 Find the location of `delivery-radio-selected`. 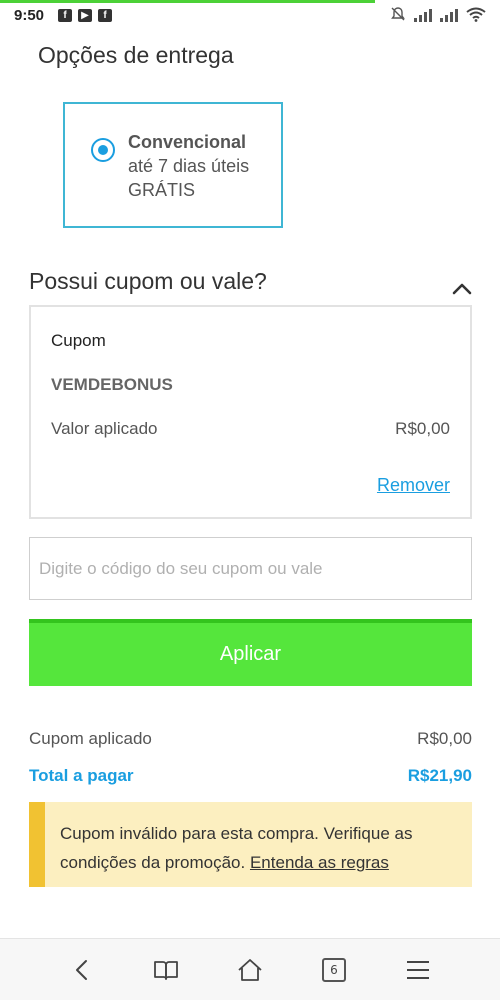

delivery-radio-selected is located at coordinates (103, 150).